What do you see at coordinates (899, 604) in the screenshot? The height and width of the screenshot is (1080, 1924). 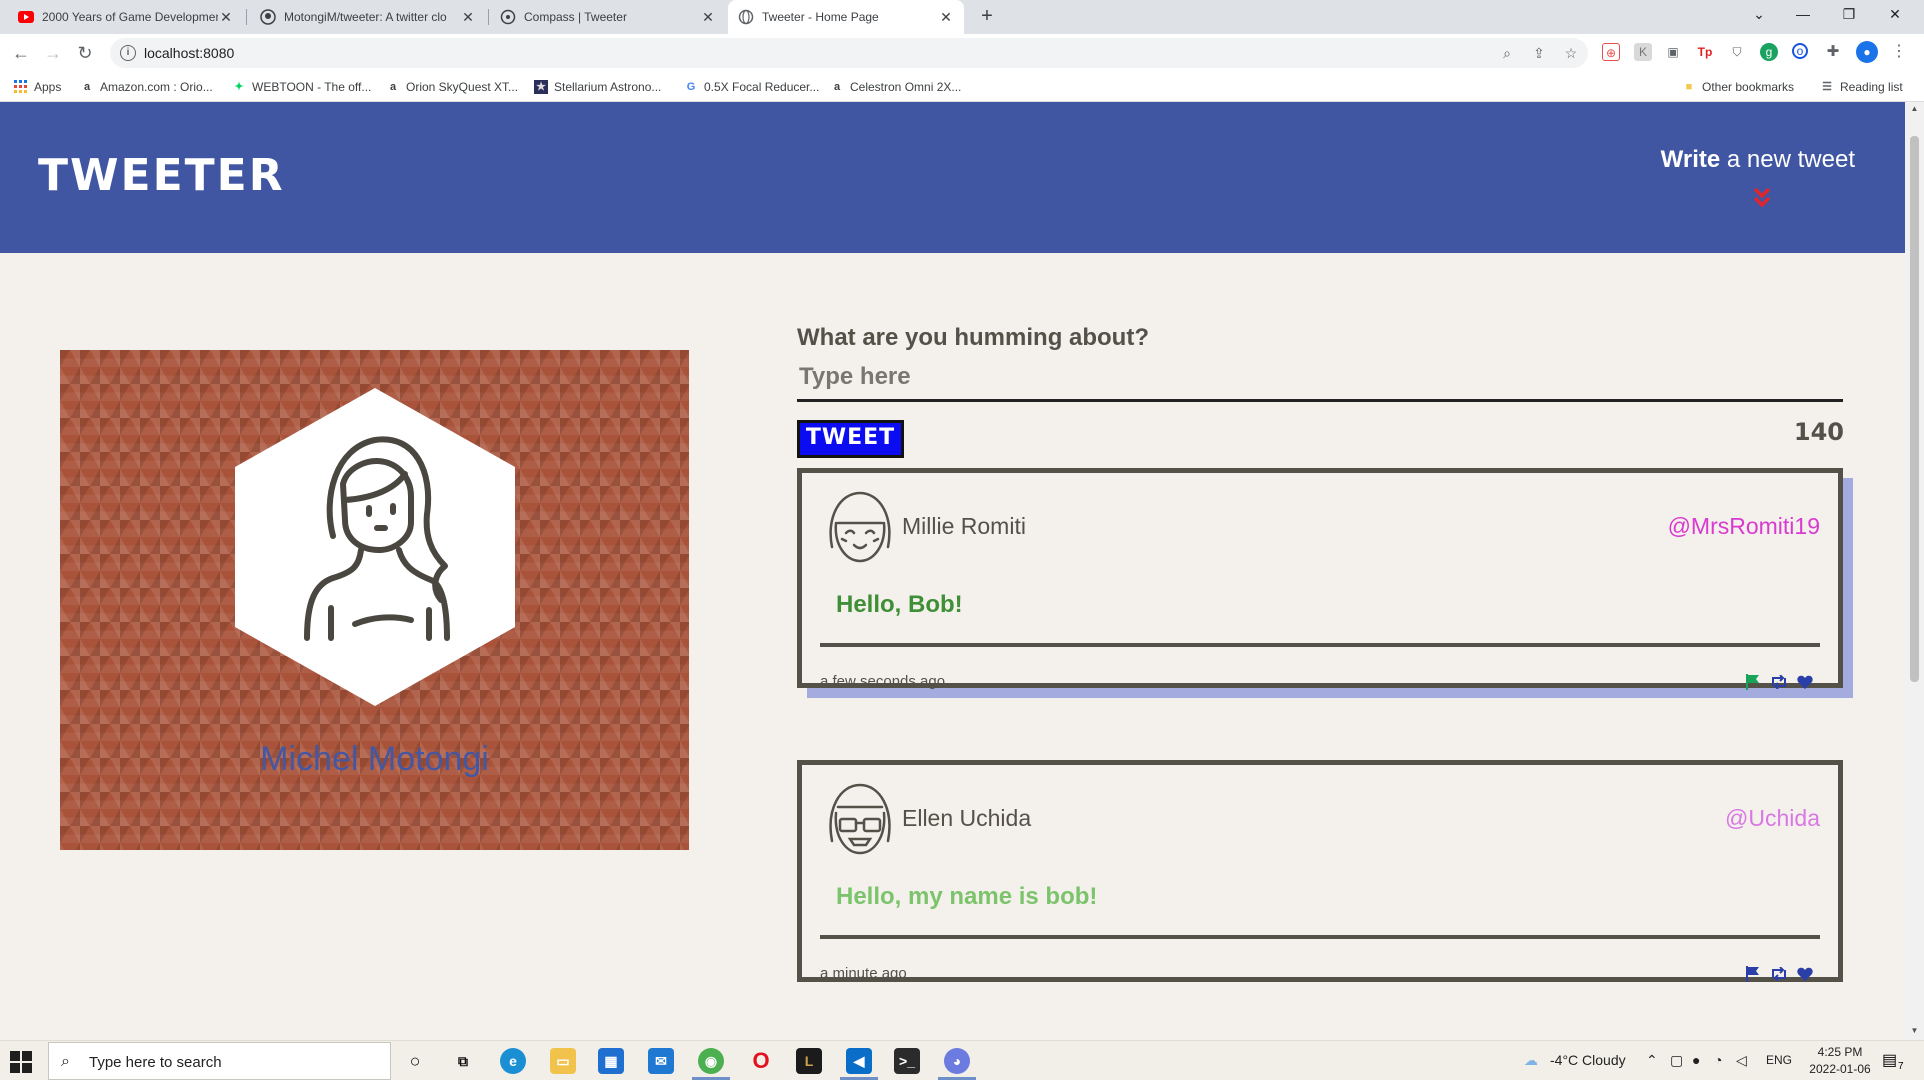 I see `tweet-text: Hello, Bob!` at bounding box center [899, 604].